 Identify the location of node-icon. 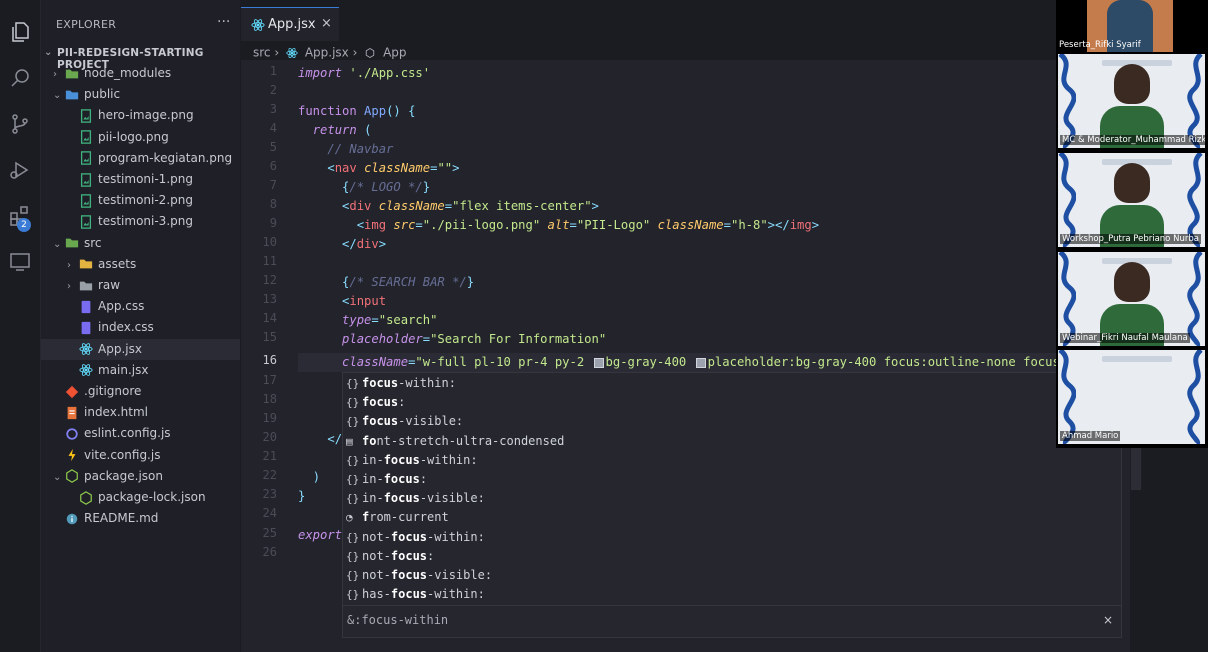
(86, 497).